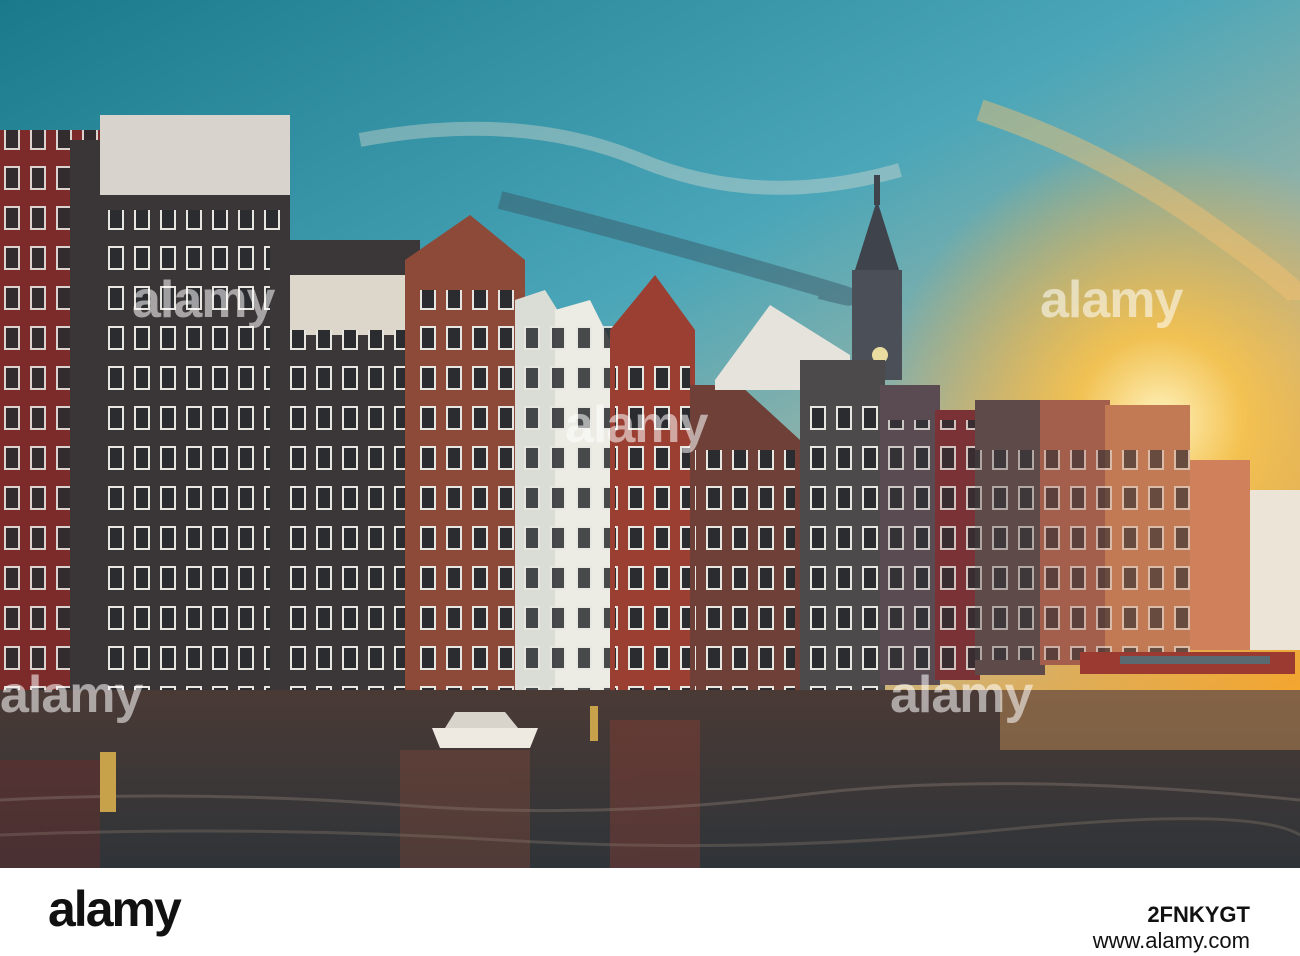  What do you see at coordinates (650, 912) in the screenshot?
I see `footer-bar: alamy 2FNKYGT www.alamy.com` at bounding box center [650, 912].